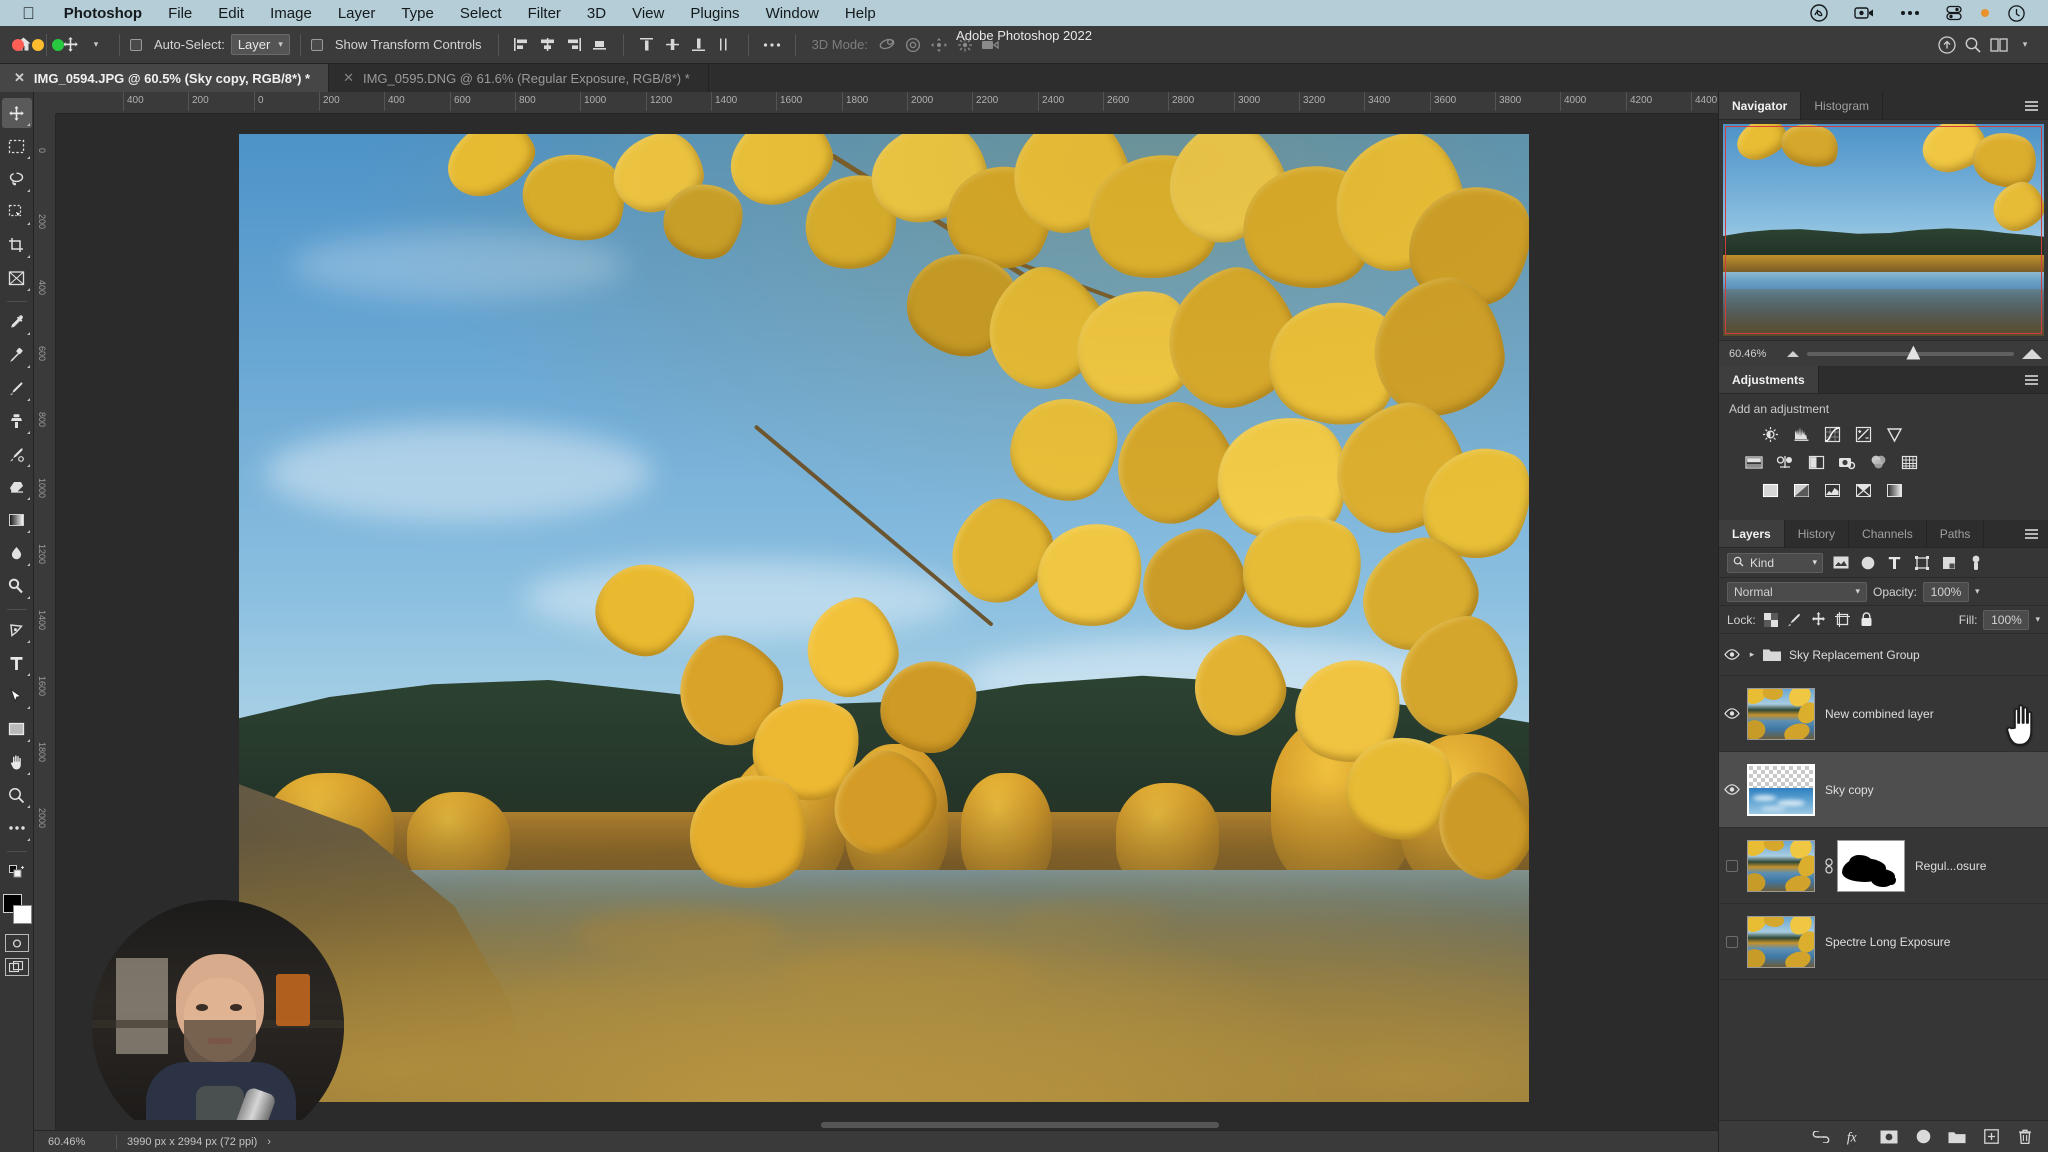  What do you see at coordinates (269, 1142) in the screenshot?
I see `status-expand-arrow-icon: ›` at bounding box center [269, 1142].